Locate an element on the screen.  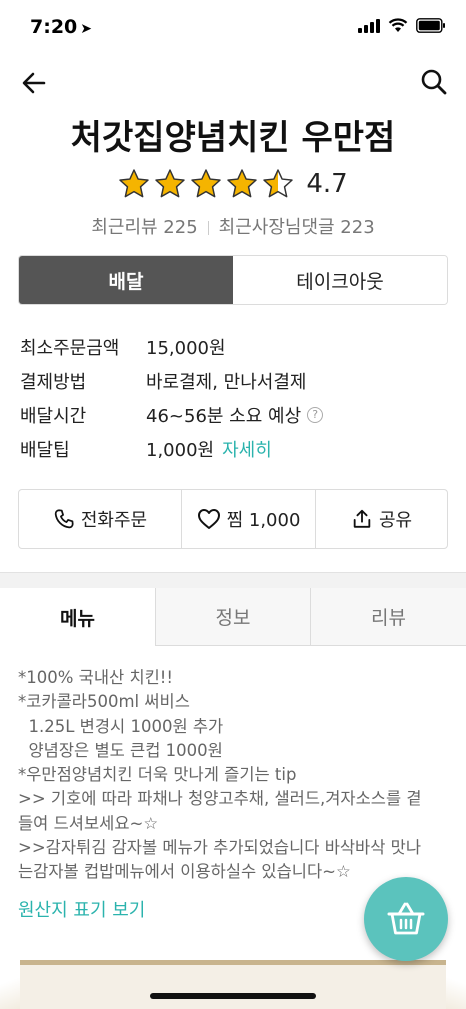
tab-review: 리뷰 is located at coordinates (388, 617).